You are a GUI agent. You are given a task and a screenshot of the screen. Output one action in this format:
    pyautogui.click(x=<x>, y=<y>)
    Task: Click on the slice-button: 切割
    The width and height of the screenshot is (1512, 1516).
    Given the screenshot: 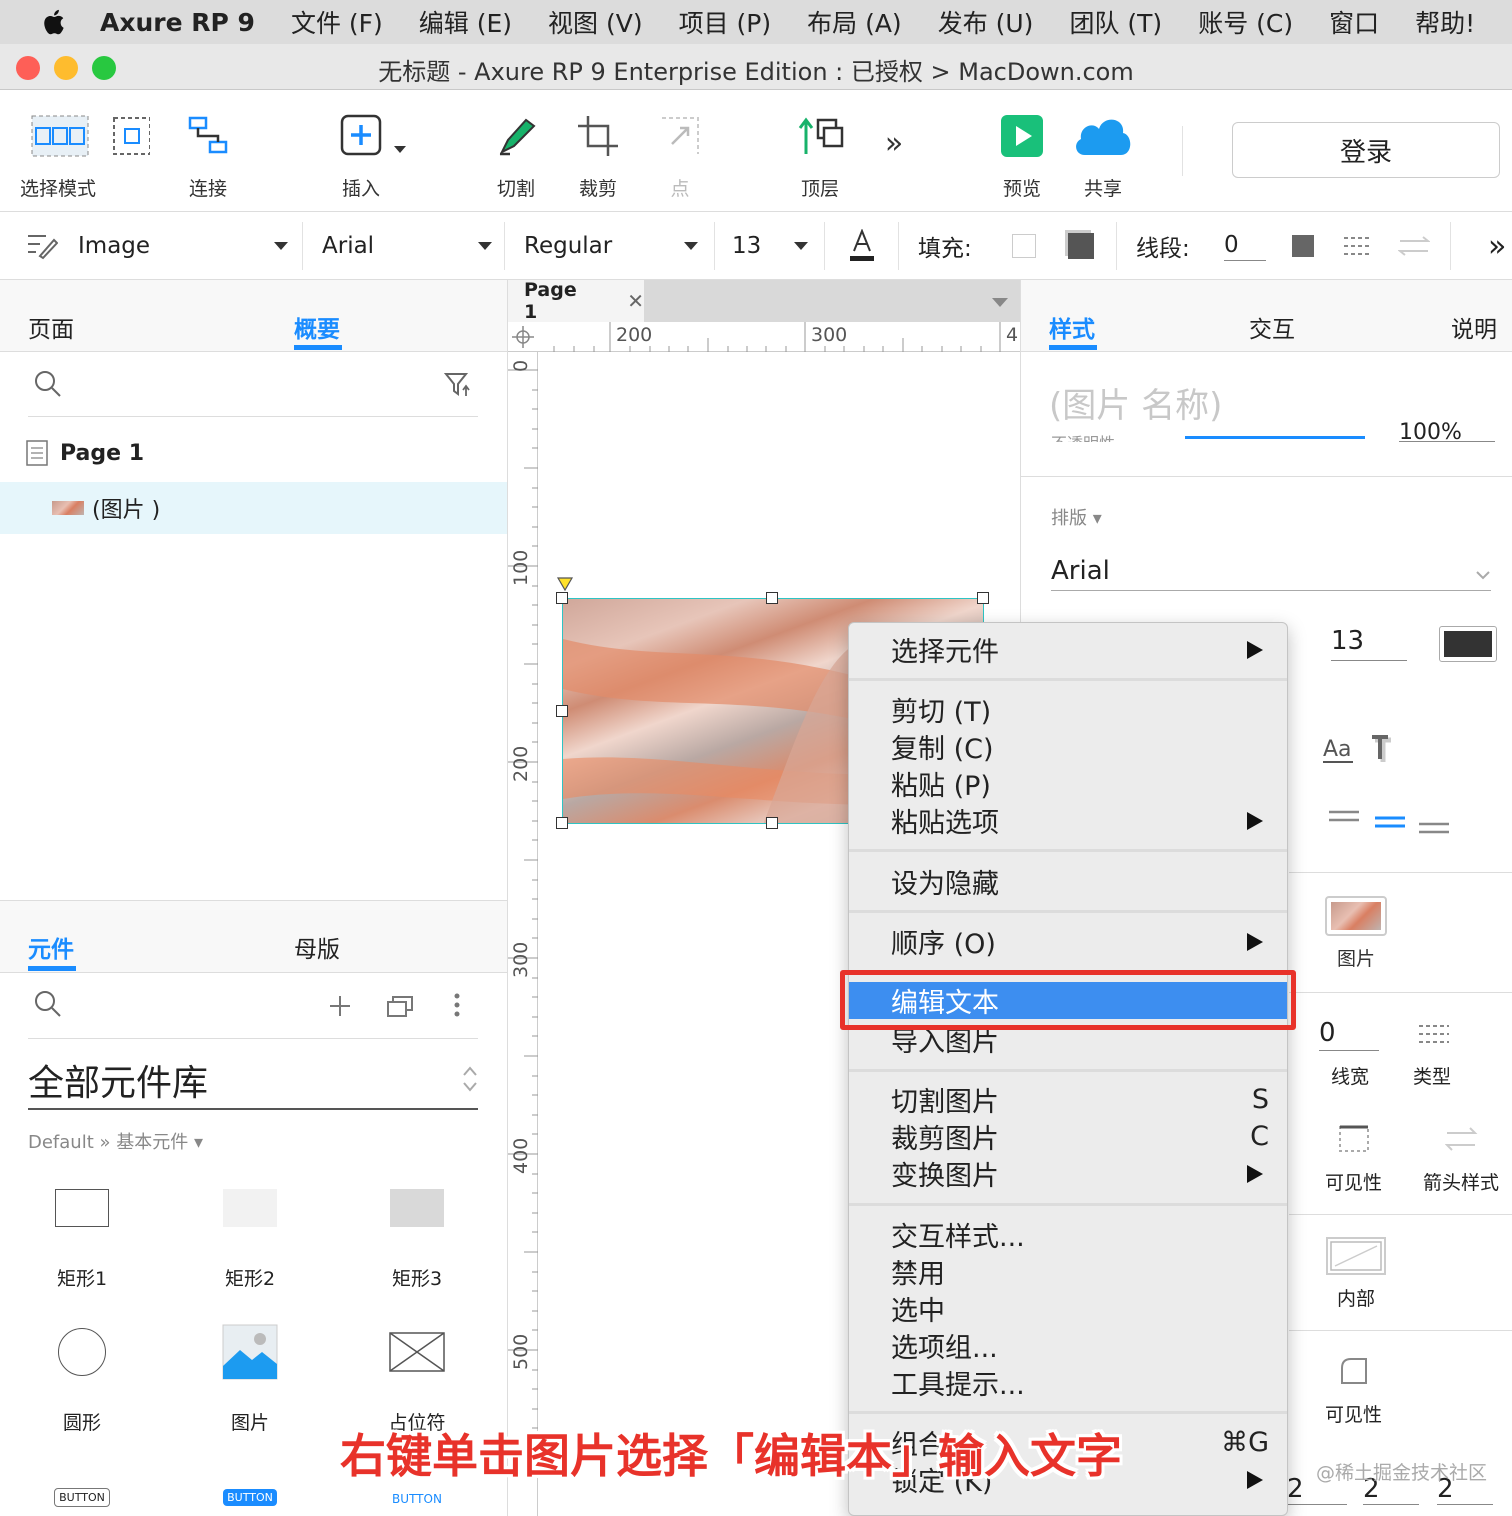 What is the action you would take?
    pyautogui.click(x=516, y=154)
    